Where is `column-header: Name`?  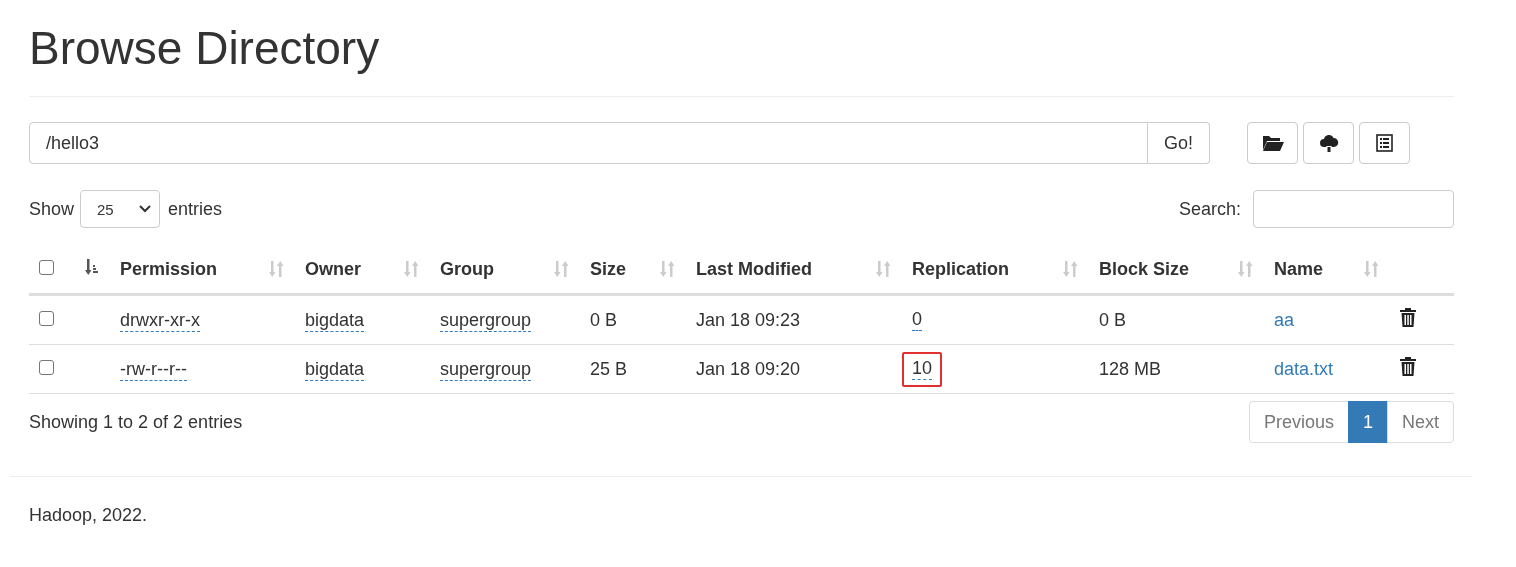
column-header: Name is located at coordinates (1299, 269).